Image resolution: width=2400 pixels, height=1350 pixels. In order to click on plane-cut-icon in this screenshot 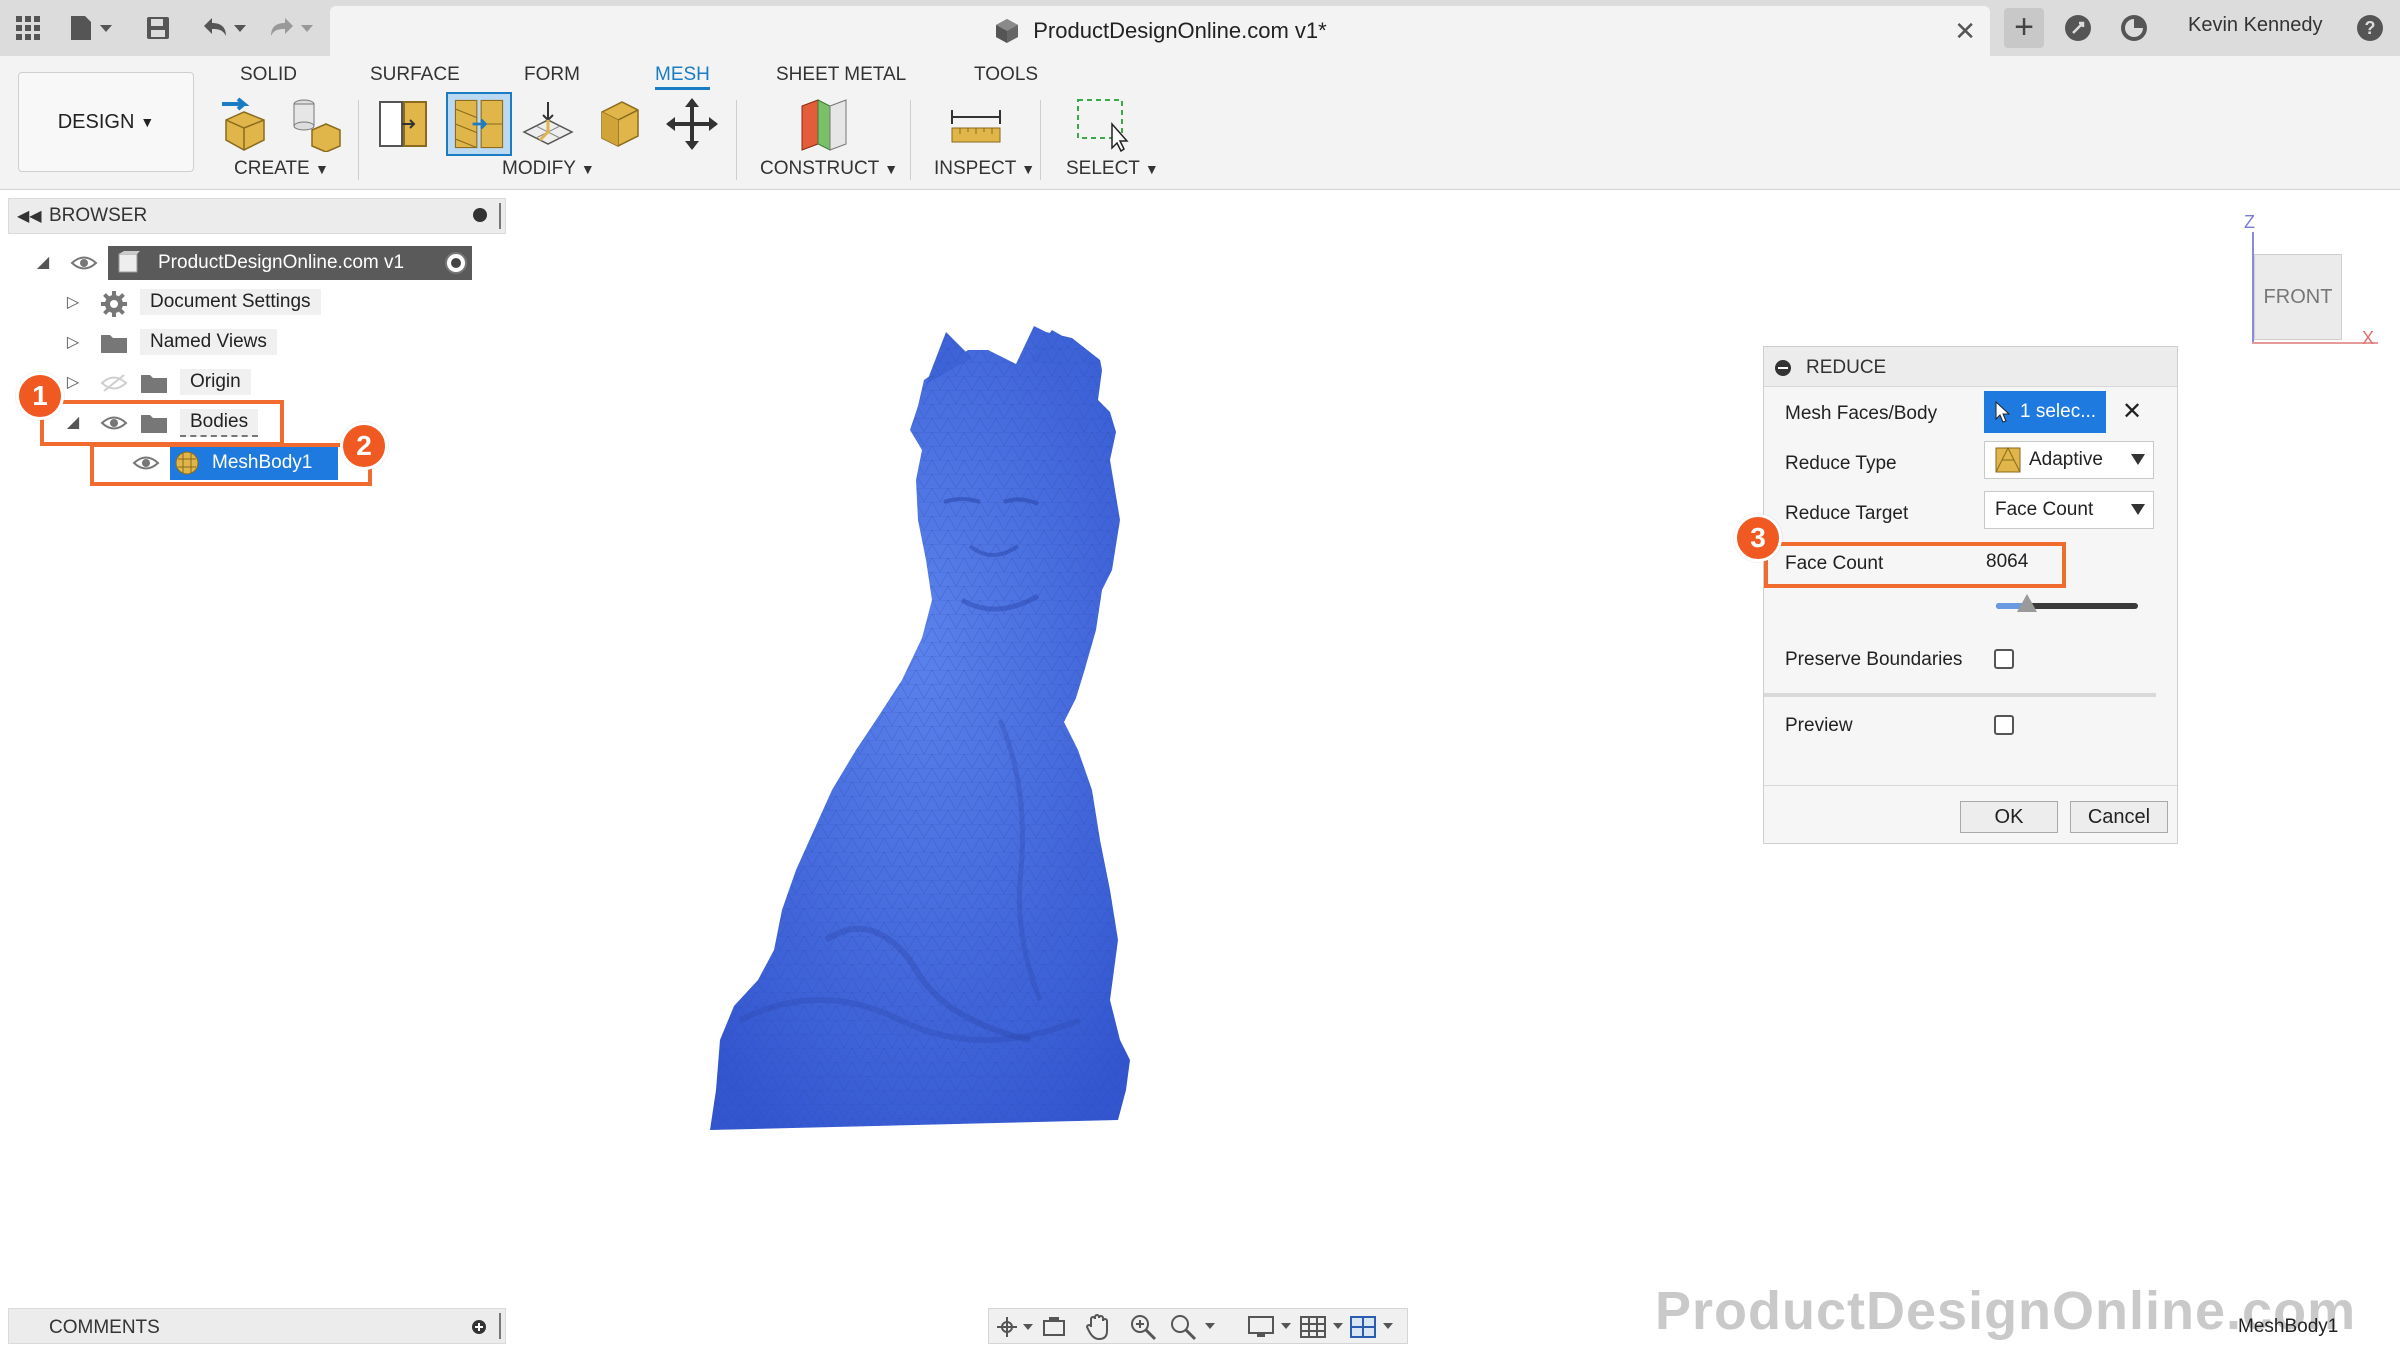, I will do `click(404, 124)`.